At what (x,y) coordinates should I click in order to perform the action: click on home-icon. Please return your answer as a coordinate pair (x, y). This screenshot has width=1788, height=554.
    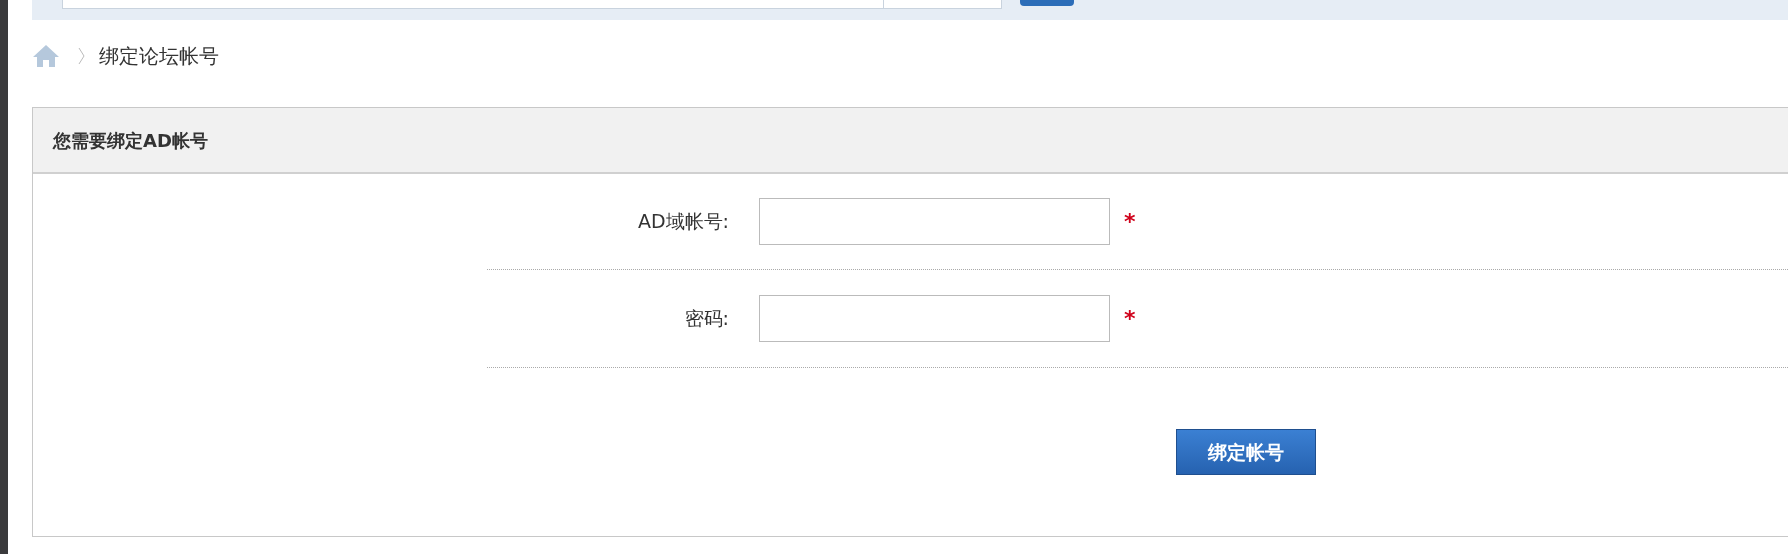
    Looking at the image, I should click on (46, 56).